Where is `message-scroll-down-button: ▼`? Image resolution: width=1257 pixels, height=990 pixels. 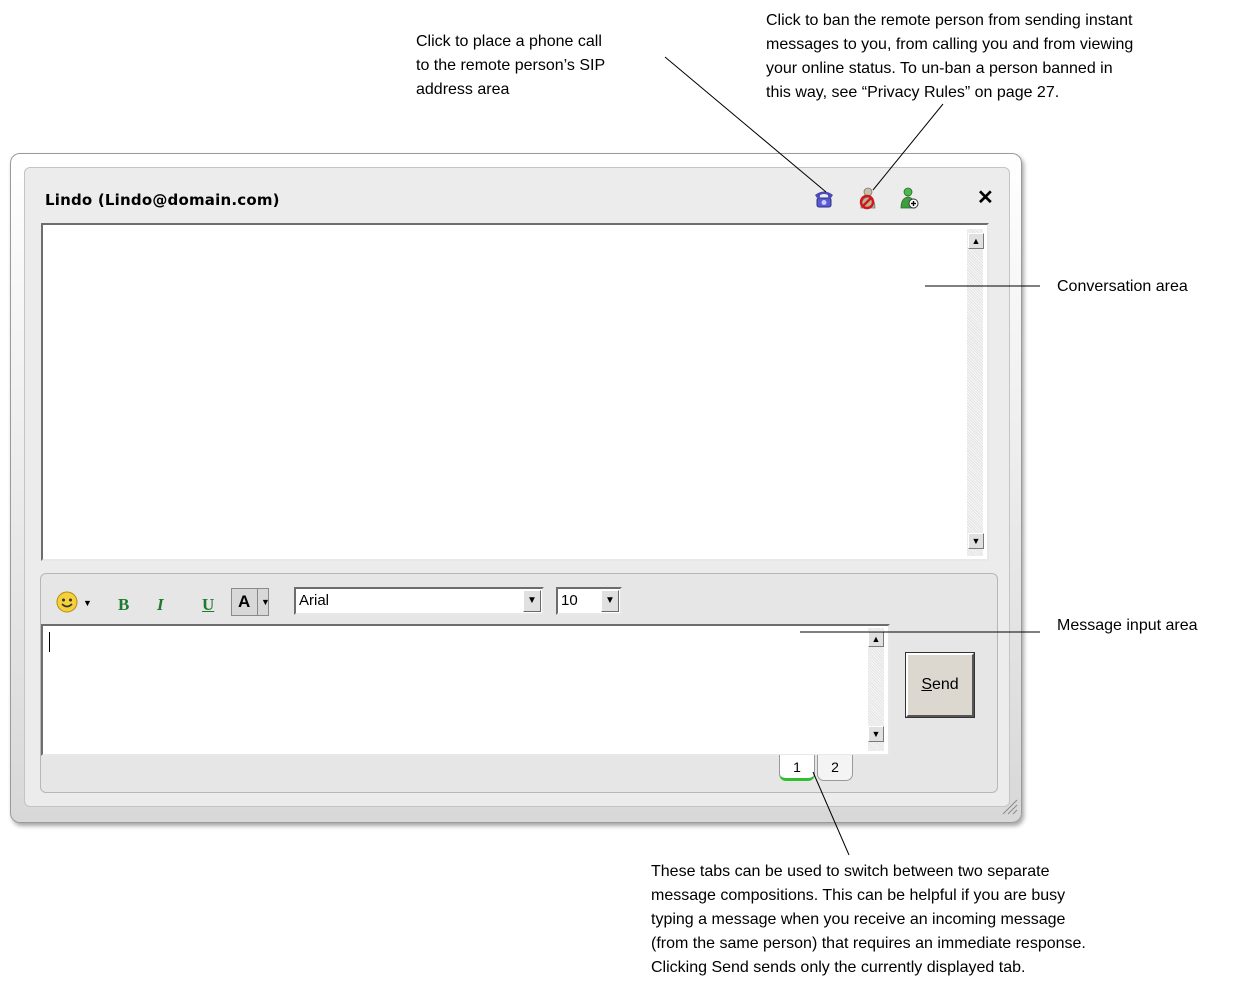 message-scroll-down-button: ▼ is located at coordinates (876, 734).